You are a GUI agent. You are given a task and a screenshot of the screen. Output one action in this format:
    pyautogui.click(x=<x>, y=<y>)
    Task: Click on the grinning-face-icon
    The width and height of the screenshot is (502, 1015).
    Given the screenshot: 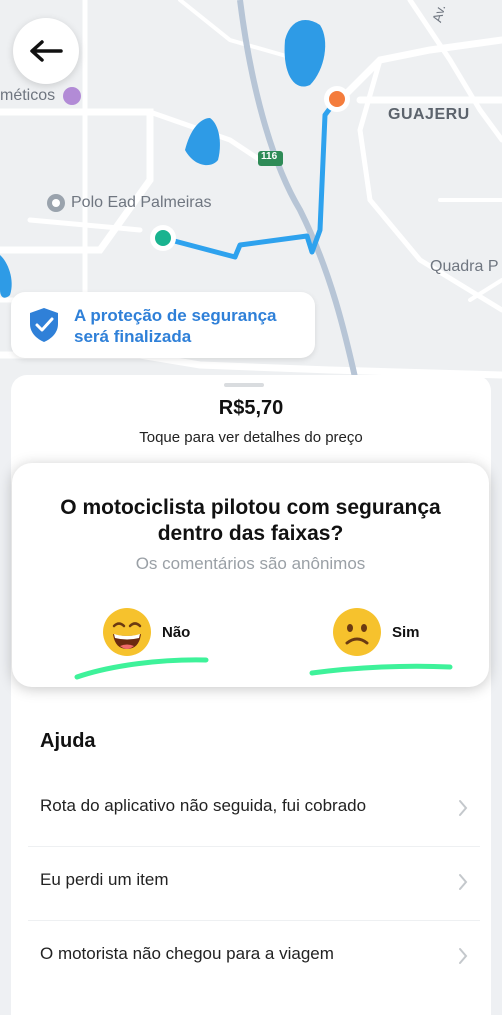 What is the action you would take?
    pyautogui.click(x=127, y=632)
    